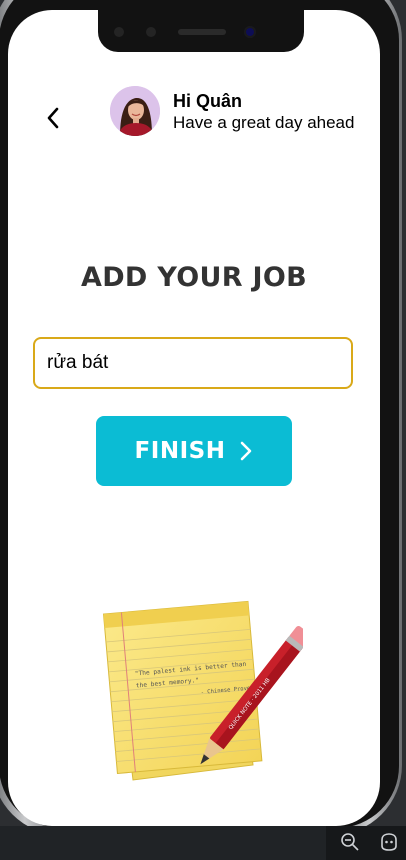  Describe the element at coordinates (389, 842) in the screenshot. I see `copilot-icon` at that location.